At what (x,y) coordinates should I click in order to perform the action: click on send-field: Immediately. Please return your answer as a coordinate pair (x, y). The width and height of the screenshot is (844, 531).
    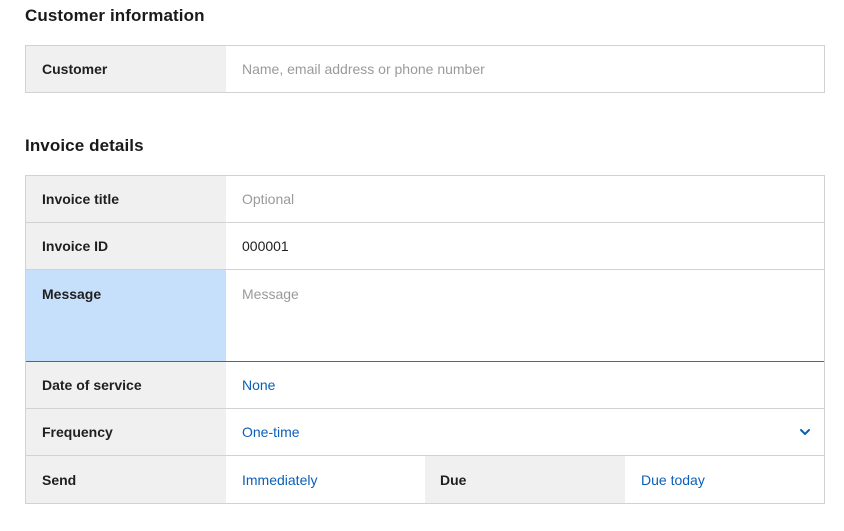
    Looking at the image, I should click on (325, 479).